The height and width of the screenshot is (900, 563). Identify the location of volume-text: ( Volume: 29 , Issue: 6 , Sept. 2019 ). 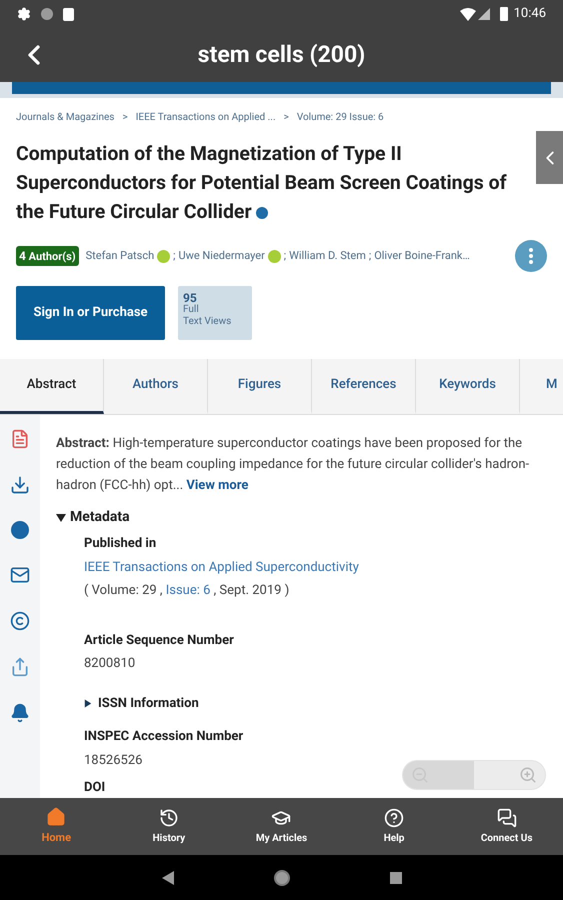
(187, 591).